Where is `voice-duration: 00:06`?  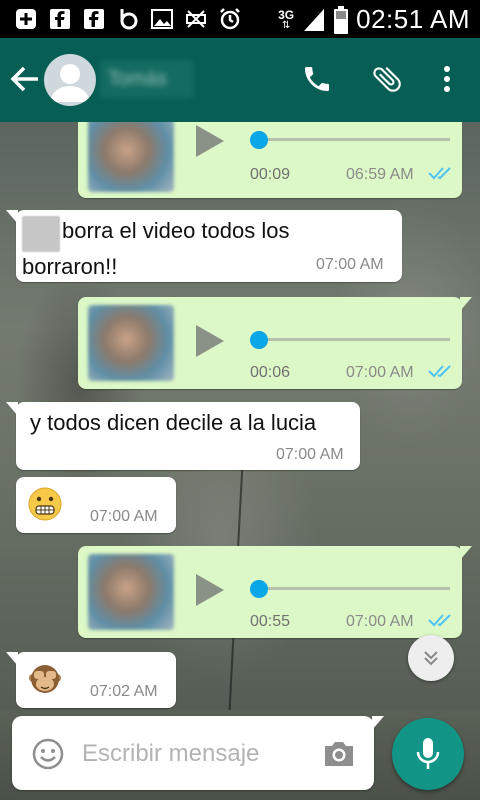
voice-duration: 00:06 is located at coordinates (270, 372).